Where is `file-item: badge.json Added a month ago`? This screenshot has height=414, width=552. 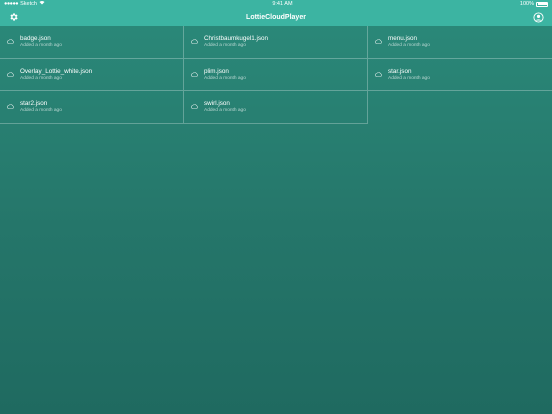 file-item: badge.json Added a month ago is located at coordinates (92, 42).